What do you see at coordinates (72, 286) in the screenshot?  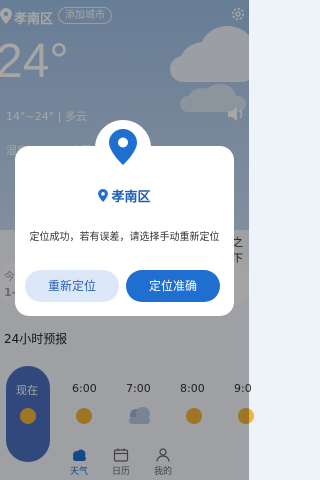 I see `relocate-button: 重新定位` at bounding box center [72, 286].